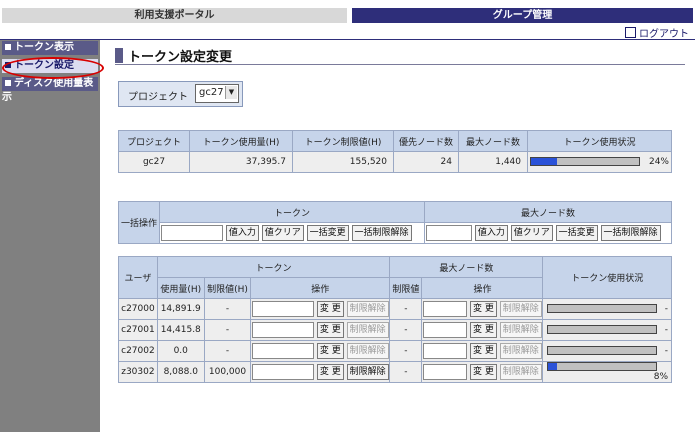  What do you see at coordinates (180, 57) in the screenshot?
I see `page-title: トークン設定変更` at bounding box center [180, 57].